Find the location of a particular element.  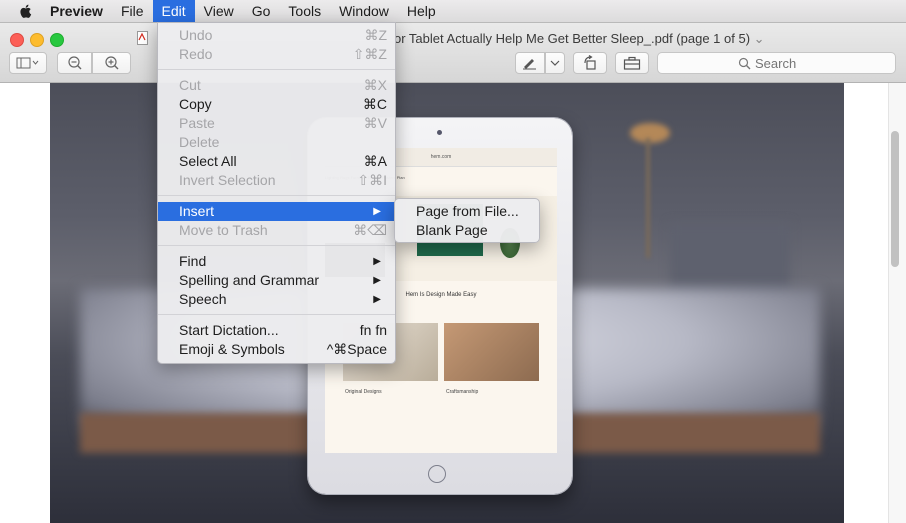

sidebar-icon is located at coordinates (27, 63).